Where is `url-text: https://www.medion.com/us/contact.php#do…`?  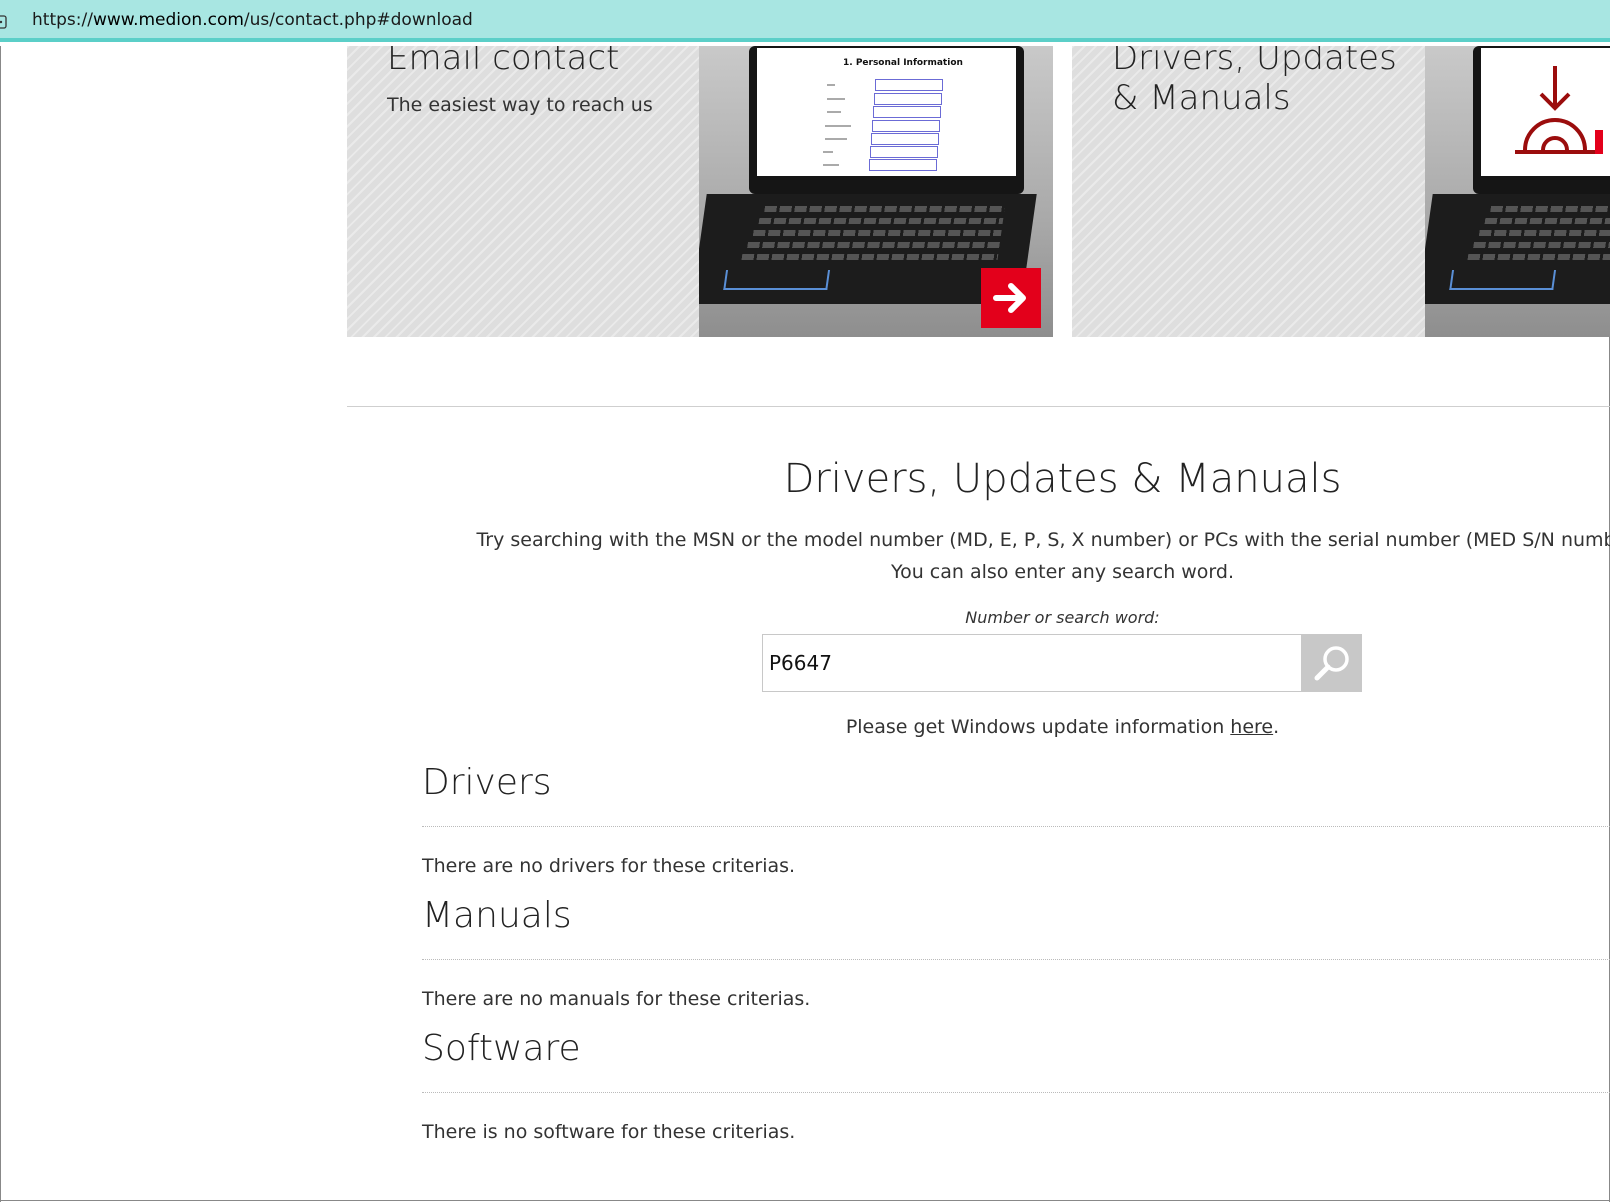 url-text: https://www.medion.com/us/contact.php#do… is located at coordinates (252, 20).